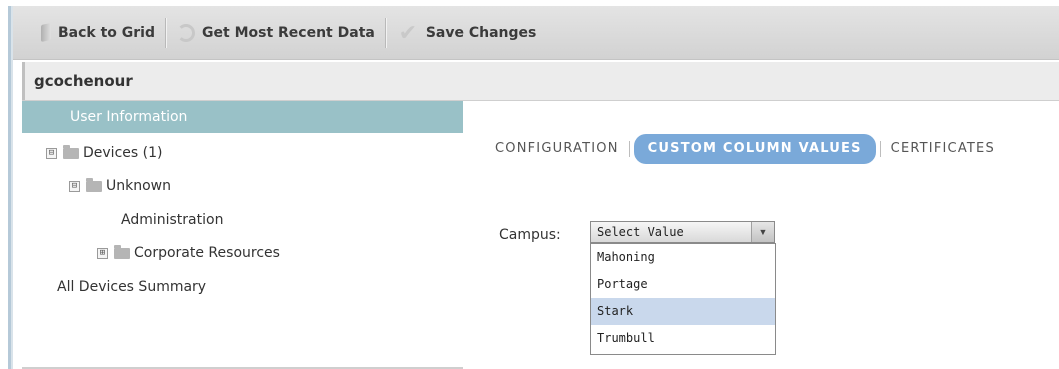  Describe the element at coordinates (408, 32) in the screenshot. I see `checkmark-icon: ✔` at that location.